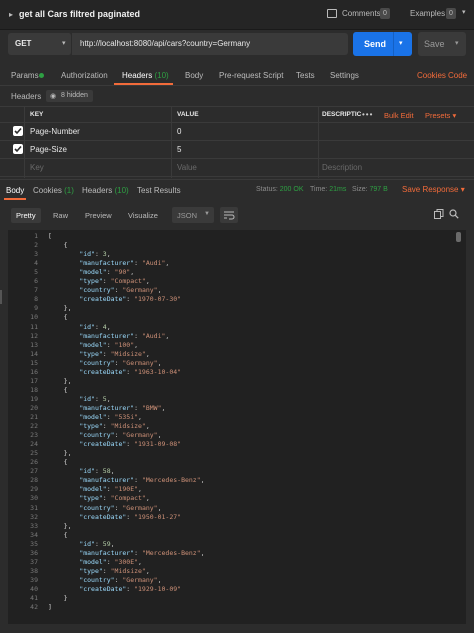 The width and height of the screenshot is (474, 633). Describe the element at coordinates (34, 426) in the screenshot. I see `line-number: 22` at that location.